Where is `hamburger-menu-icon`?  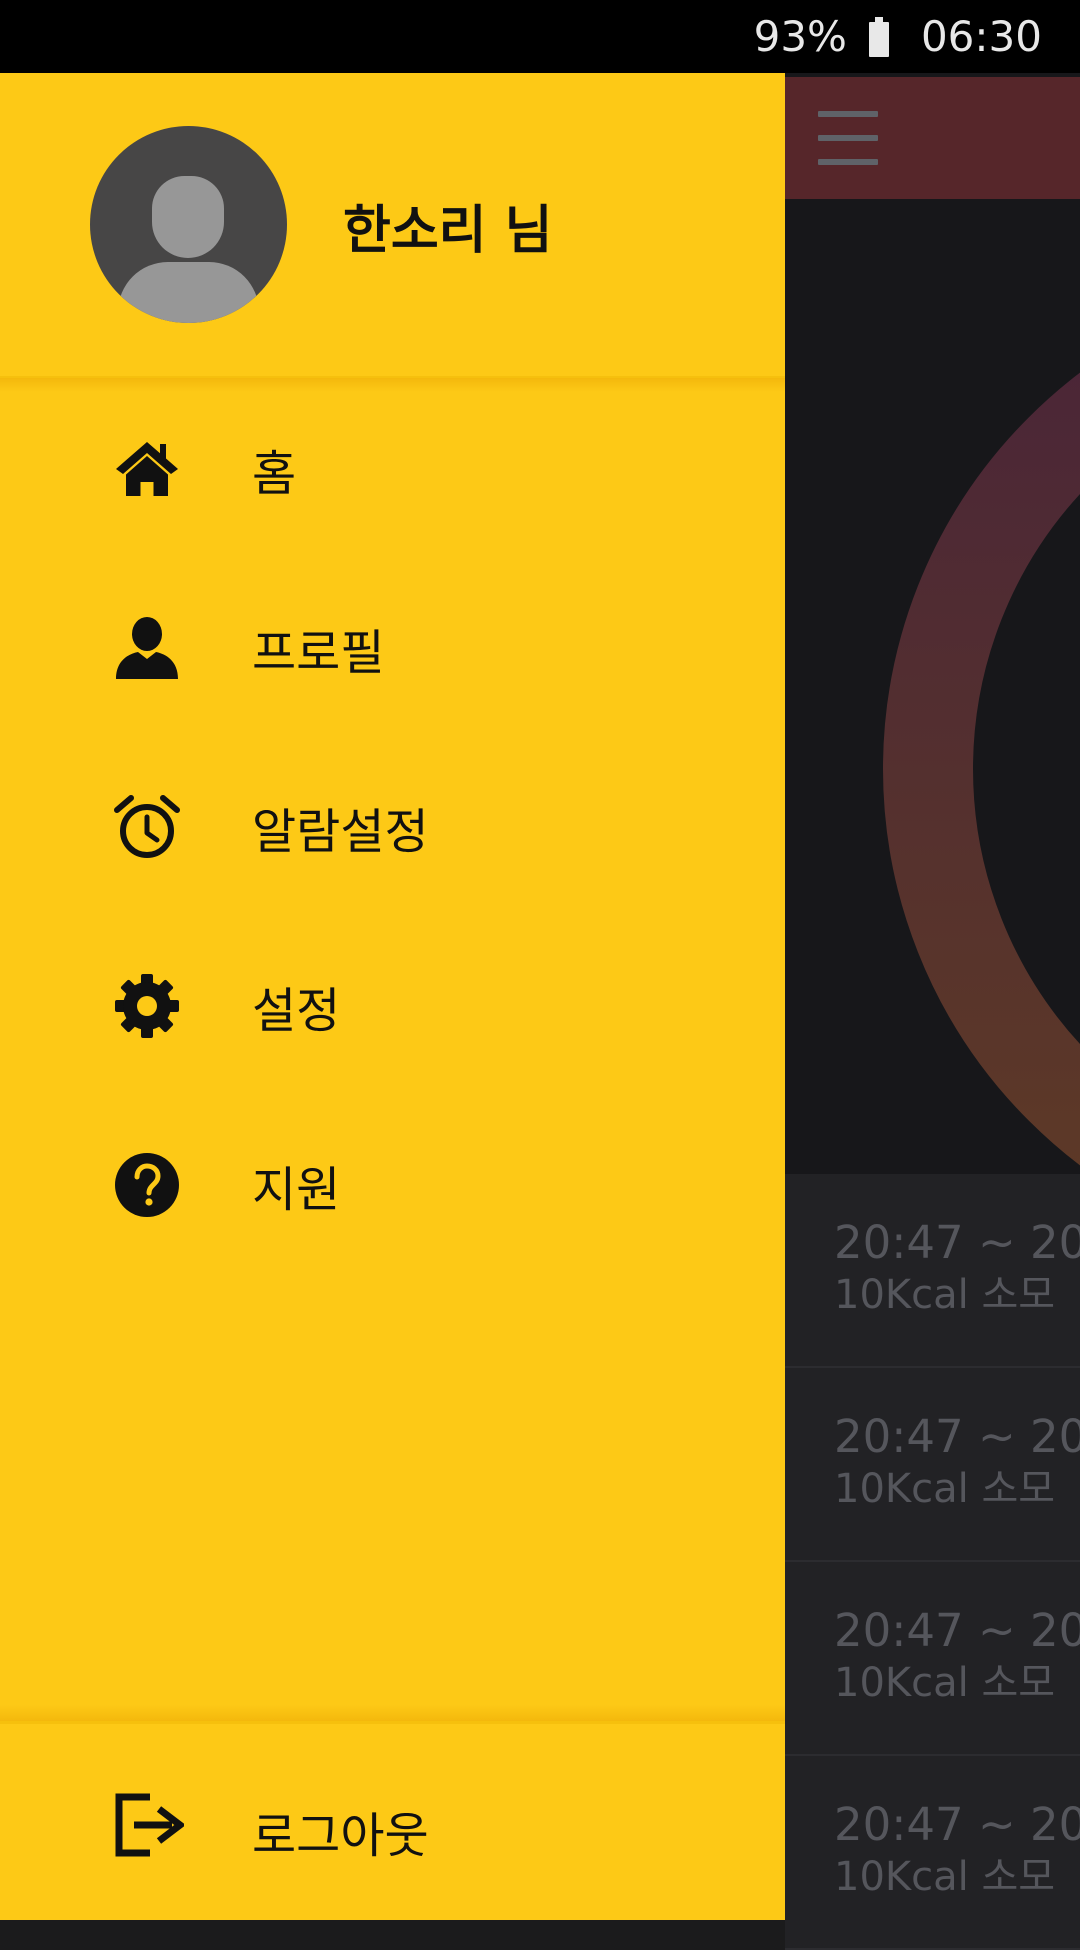 hamburger-menu-icon is located at coordinates (848, 138).